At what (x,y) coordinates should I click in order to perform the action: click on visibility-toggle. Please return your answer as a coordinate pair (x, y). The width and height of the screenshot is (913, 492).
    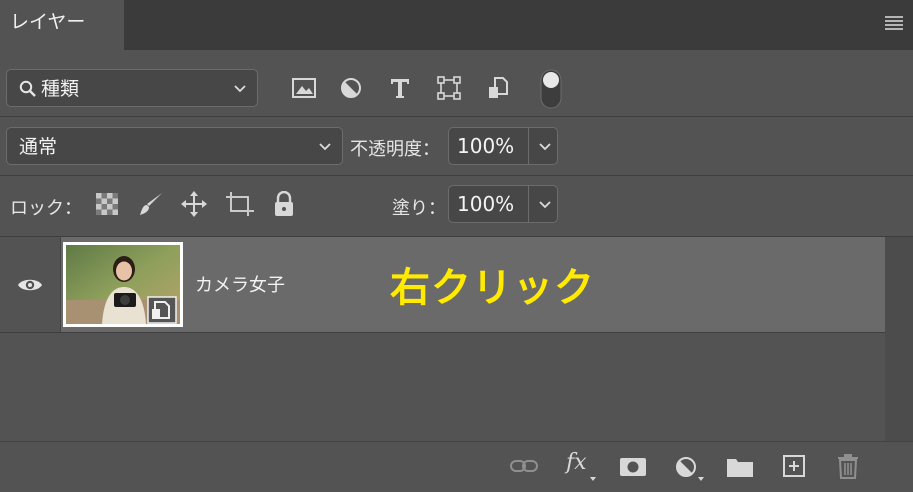
    Looking at the image, I should click on (30, 284).